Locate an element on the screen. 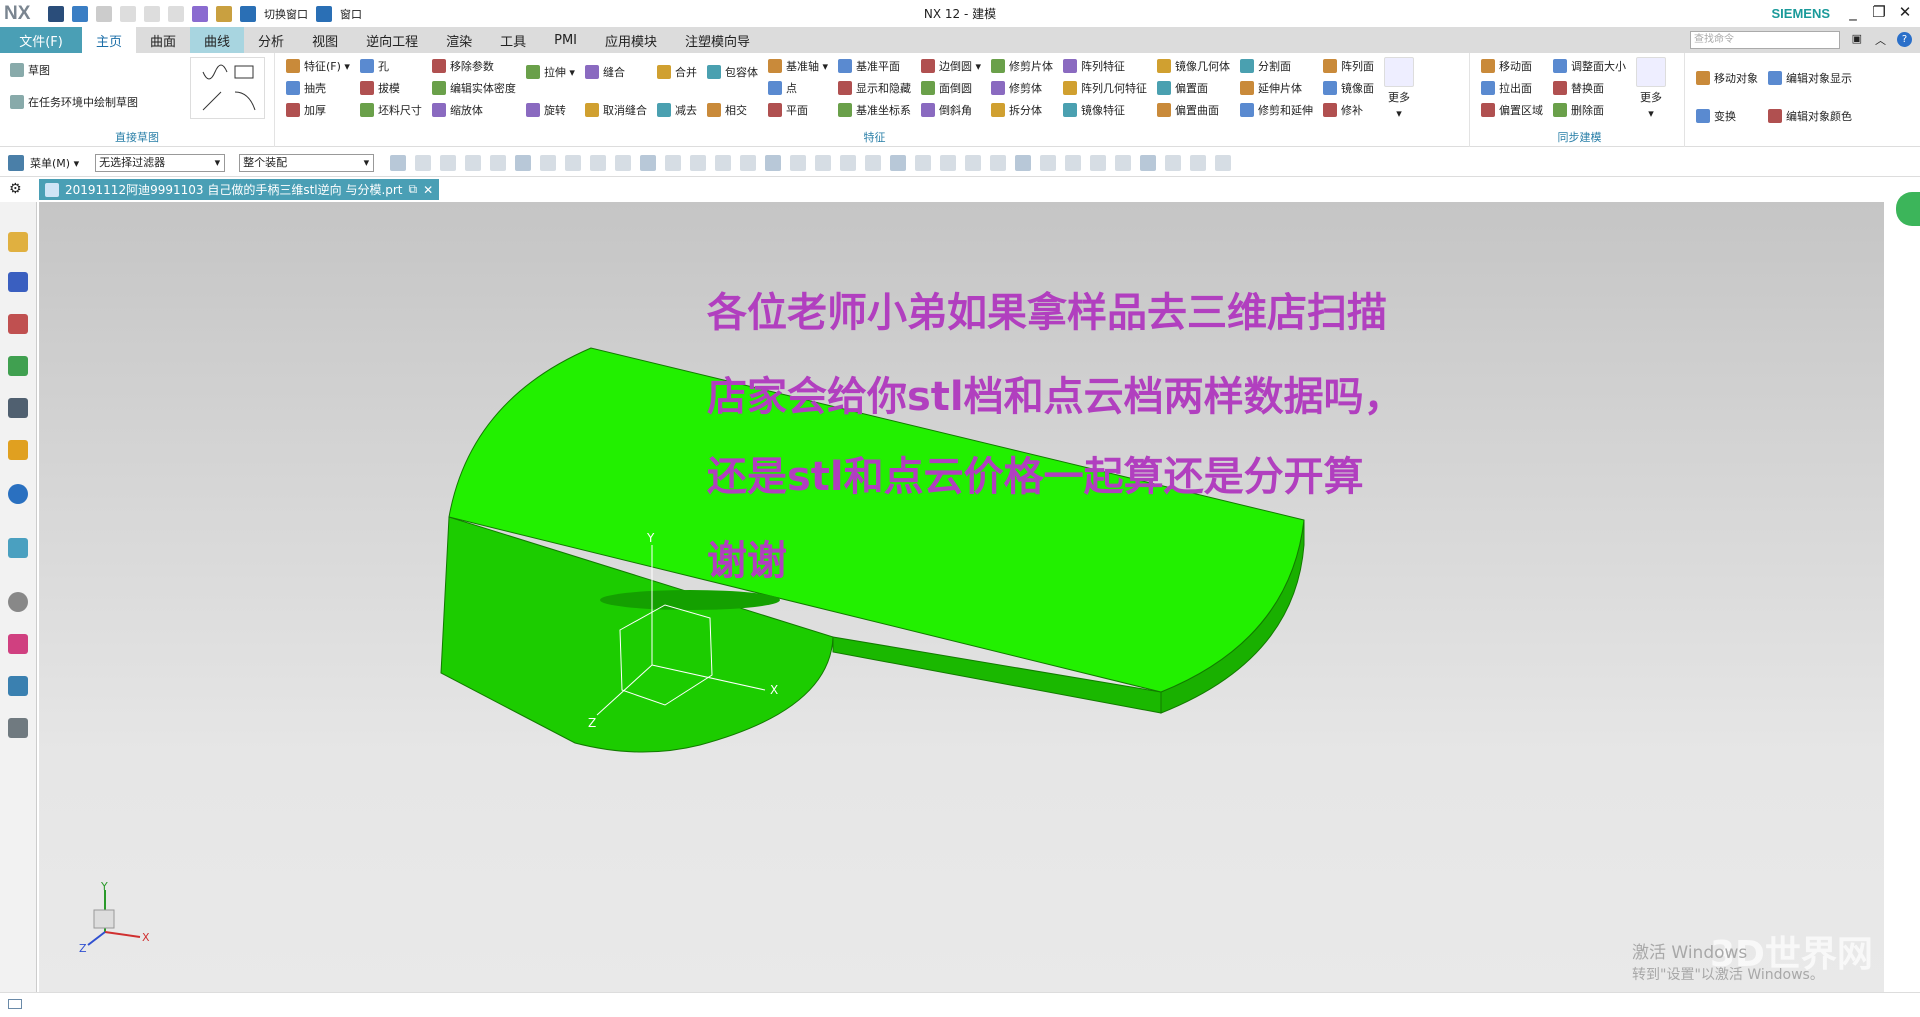 Image resolution: width=1920 pixels, height=1017 pixels. command-button: 倒斜角 is located at coordinates (951, 110).